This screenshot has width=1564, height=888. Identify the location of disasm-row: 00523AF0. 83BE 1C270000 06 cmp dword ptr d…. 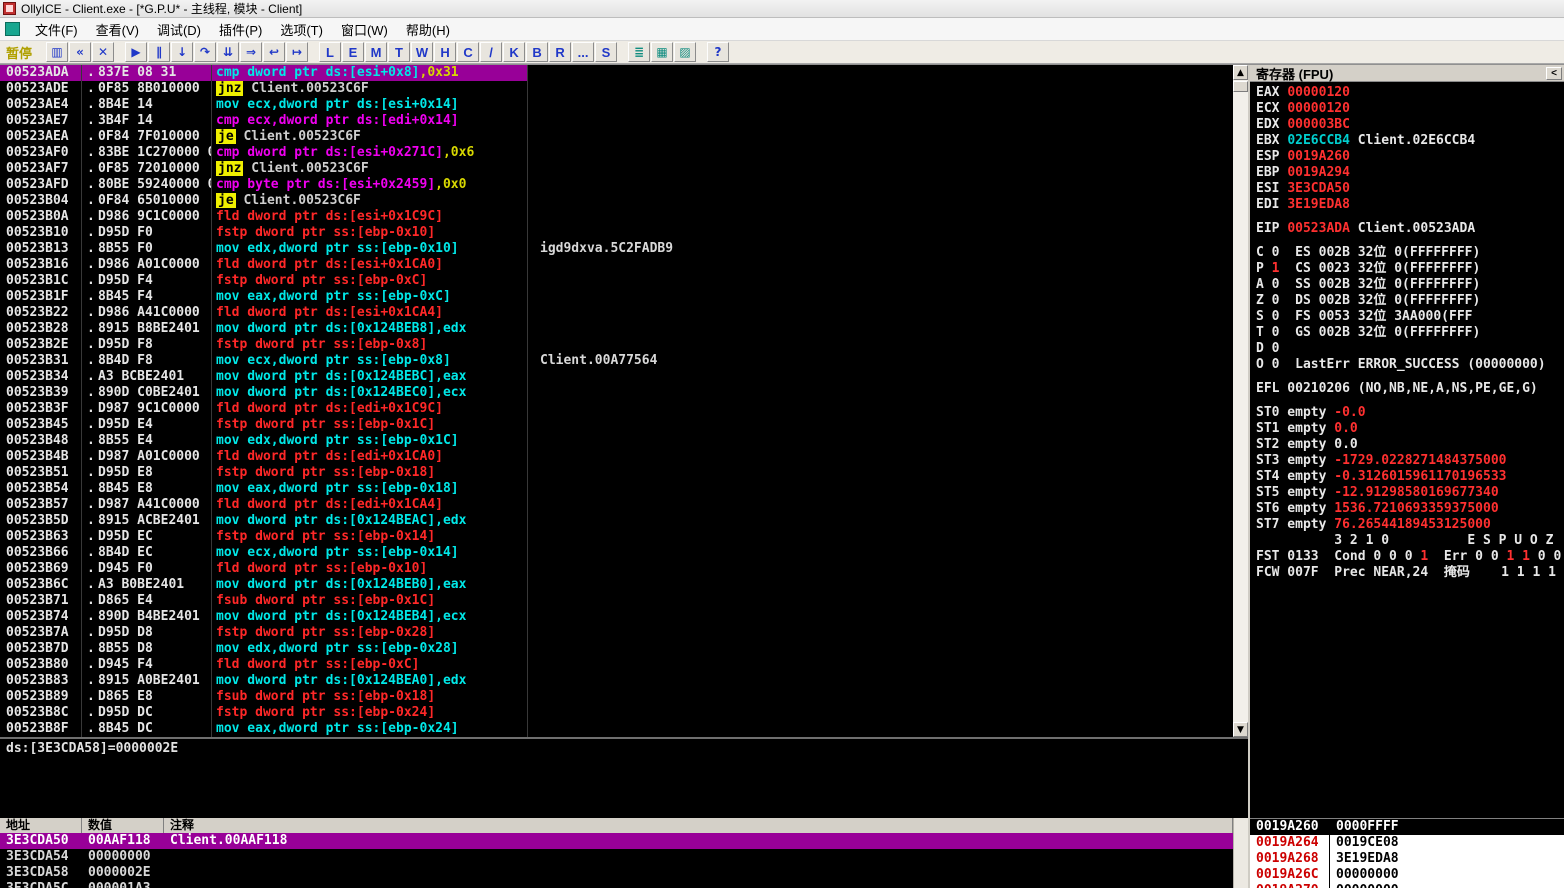
(616, 153).